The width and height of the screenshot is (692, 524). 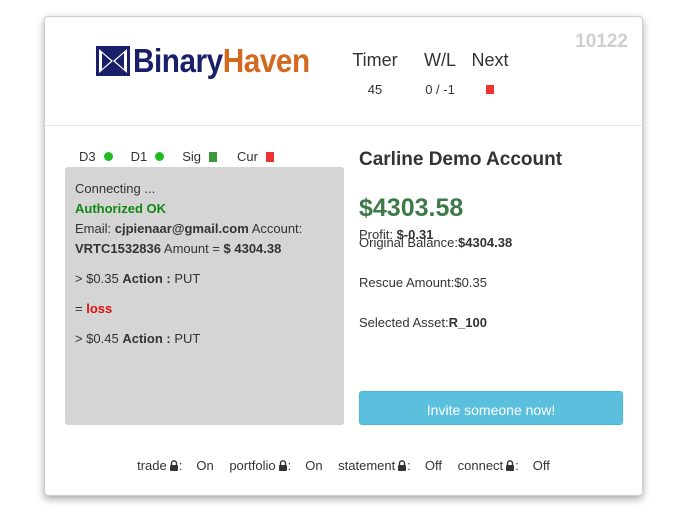 I want to click on log-email: cjpienaar@gmail.com, so click(x=181, y=228).